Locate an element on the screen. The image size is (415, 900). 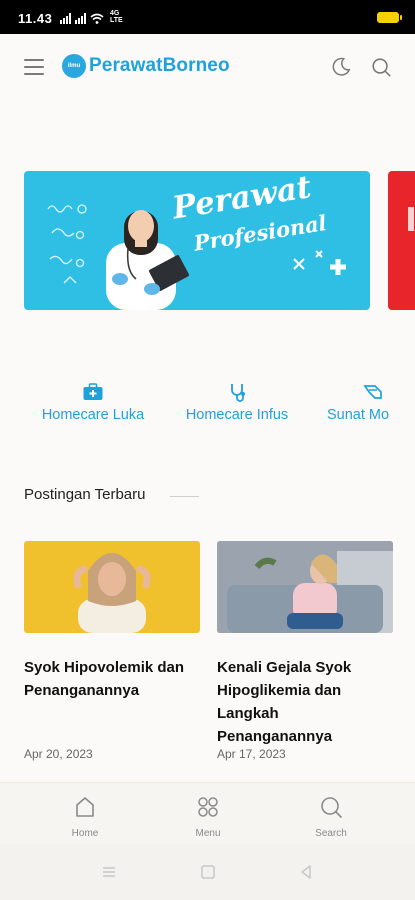
section-title: Postingan Terbaru is located at coordinates (85, 494).